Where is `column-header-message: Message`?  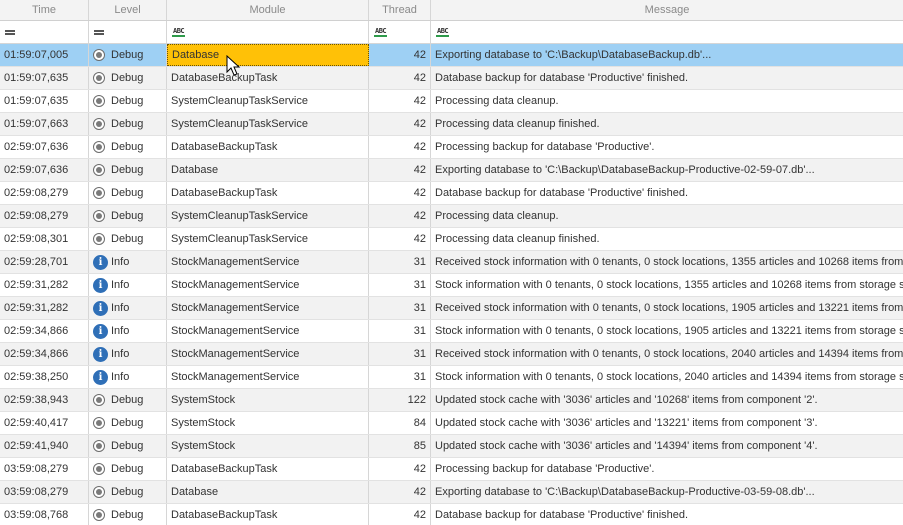
column-header-message: Message is located at coordinates (667, 10).